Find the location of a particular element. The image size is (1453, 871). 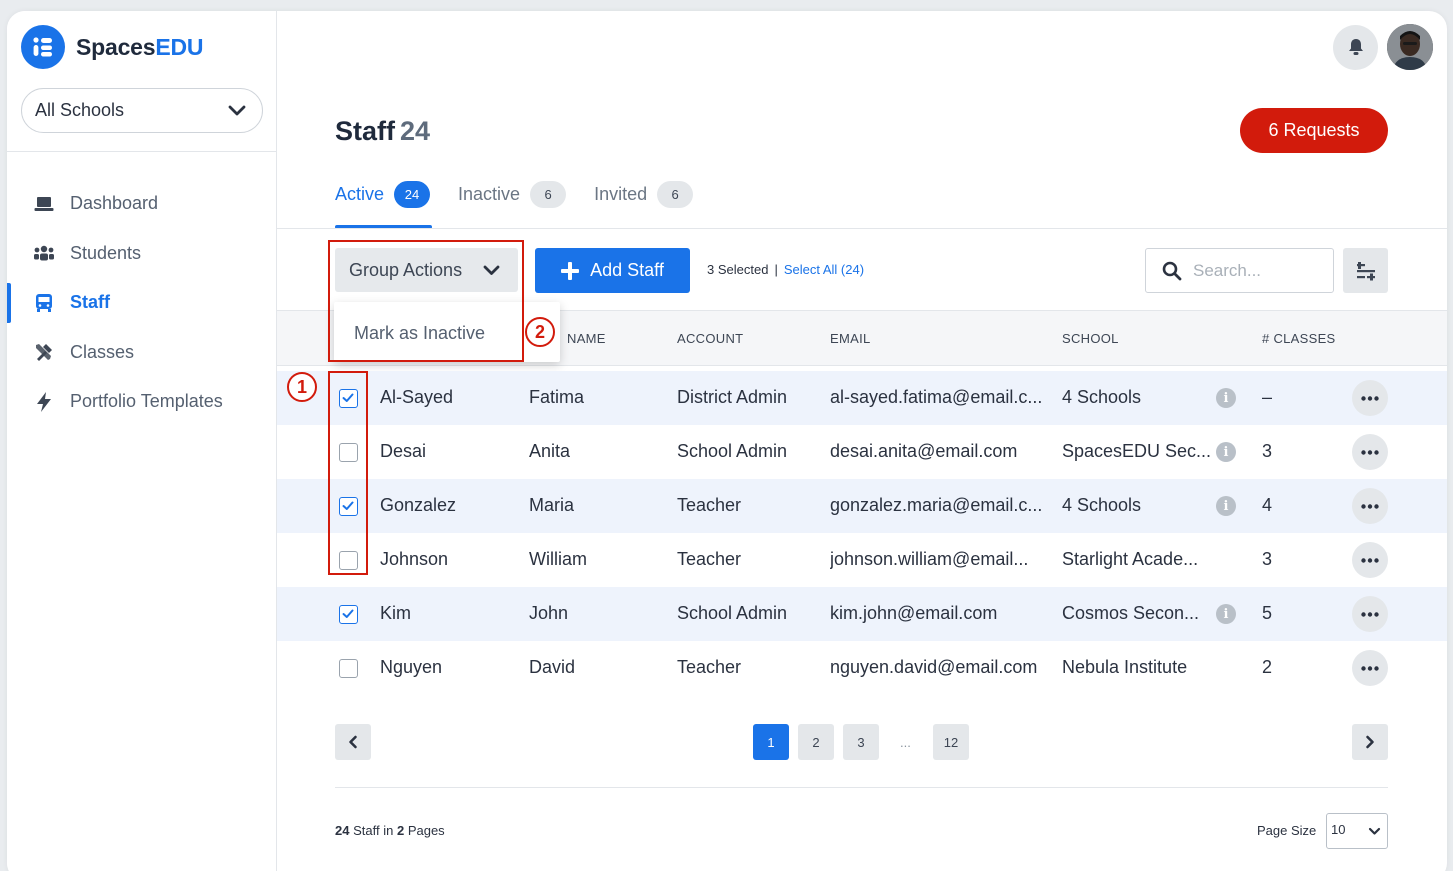

school-cell: Nebula Institute is located at coordinates (1125, 667).